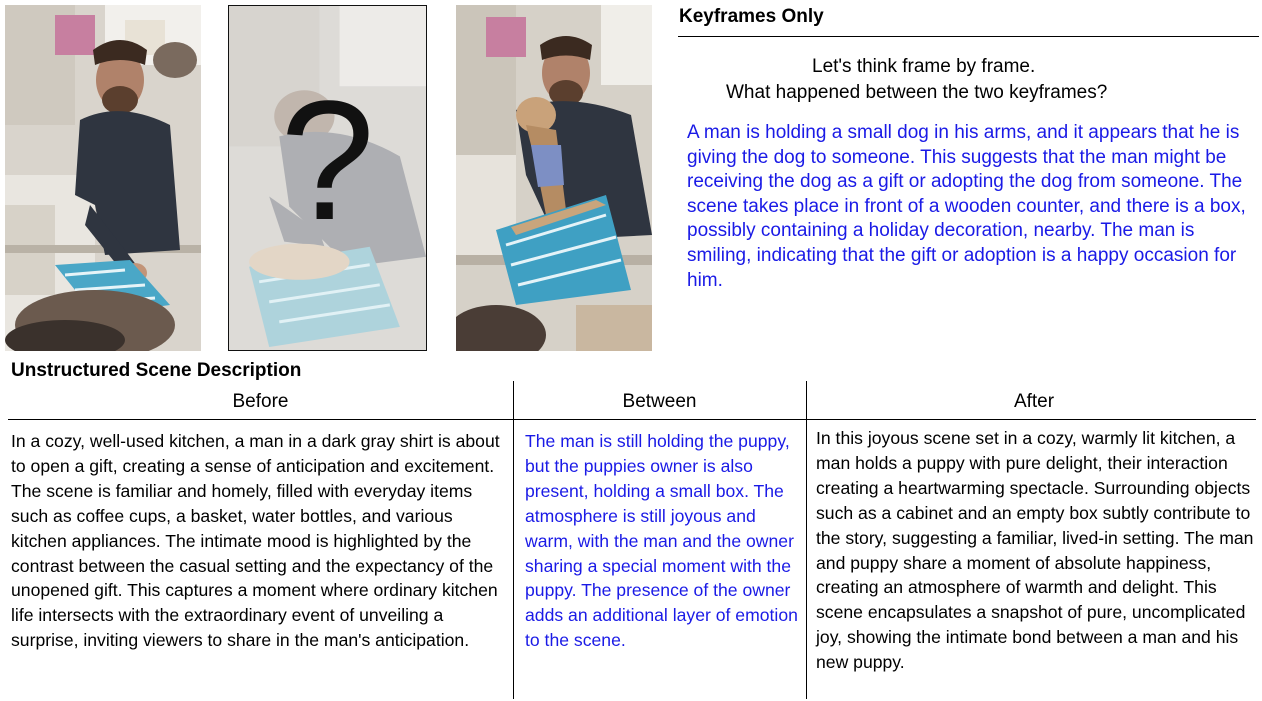 The height and width of the screenshot is (701, 1262). I want to click on keyframes-rule, so click(968, 36).